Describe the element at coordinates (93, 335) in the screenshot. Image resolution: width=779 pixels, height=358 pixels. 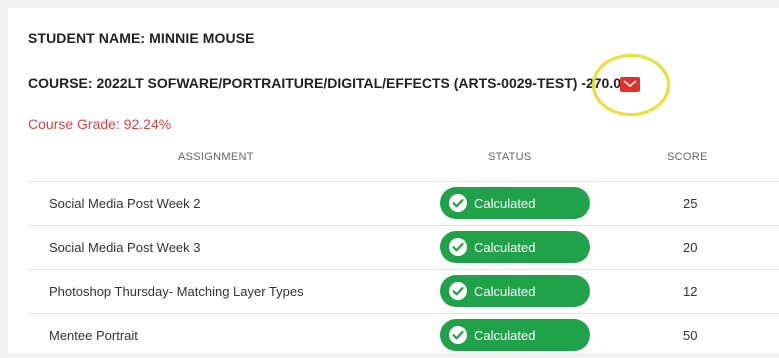
I see `assignment-name: Mentee Portrait` at that location.